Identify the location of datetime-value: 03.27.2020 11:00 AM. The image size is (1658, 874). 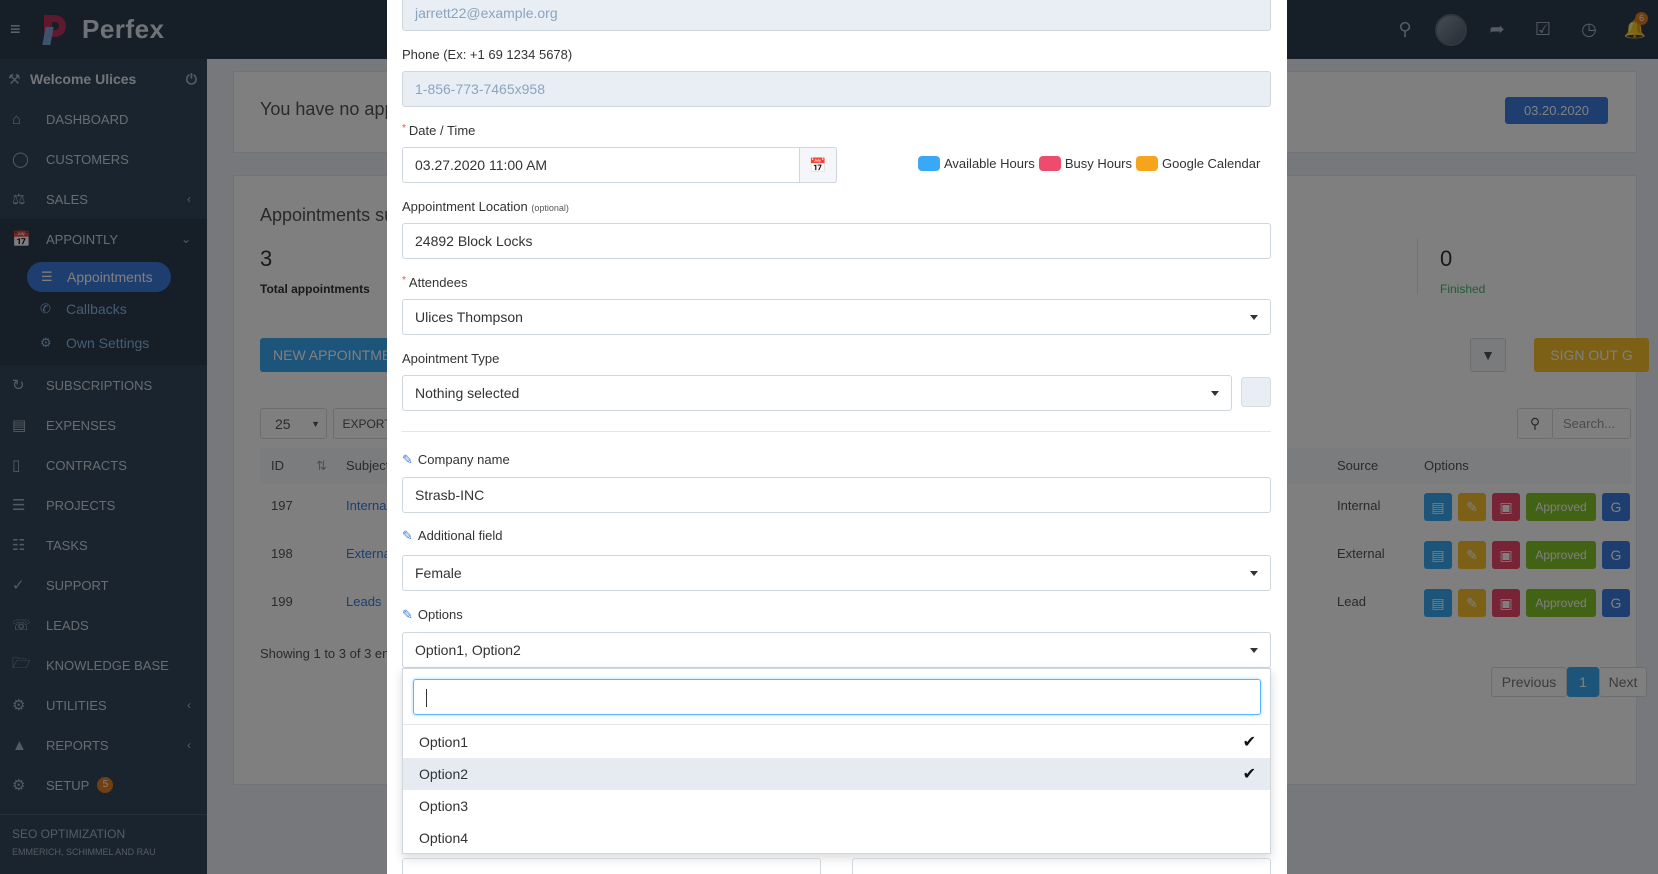
(481, 165).